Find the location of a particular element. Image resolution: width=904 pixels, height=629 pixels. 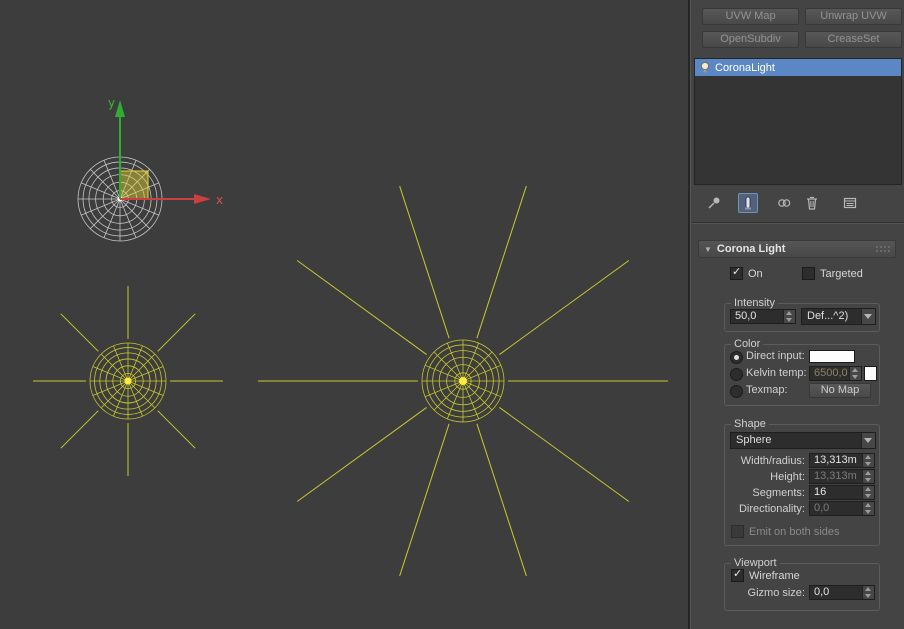

creaseset-button: CreaseSet is located at coordinates (853, 39).